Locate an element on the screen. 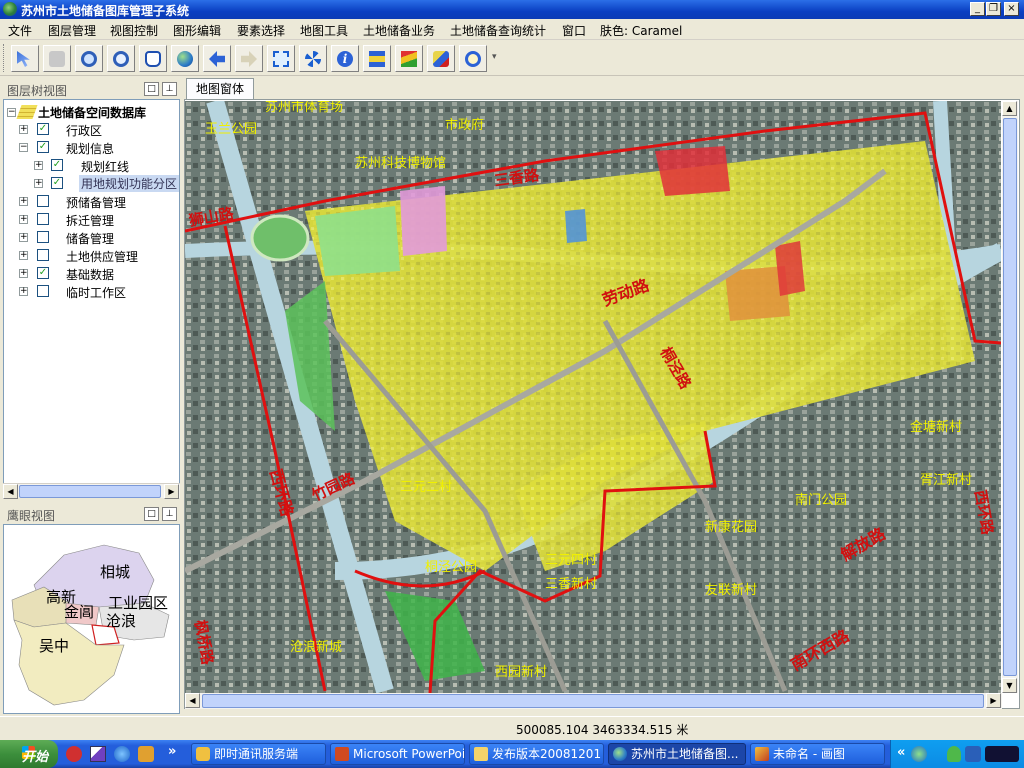  forward-button is located at coordinates (249, 58).